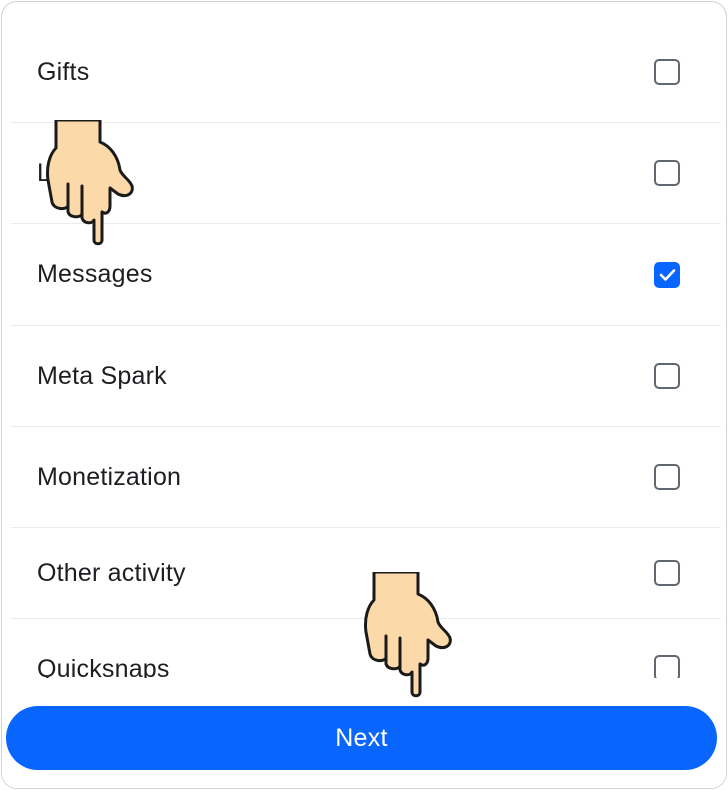 This screenshot has height=790, width=728. I want to click on checkmark-icon, so click(667, 274).